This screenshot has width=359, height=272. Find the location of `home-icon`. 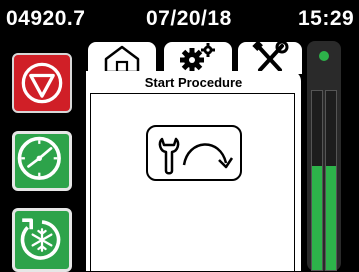

home-icon is located at coordinates (122, 59).